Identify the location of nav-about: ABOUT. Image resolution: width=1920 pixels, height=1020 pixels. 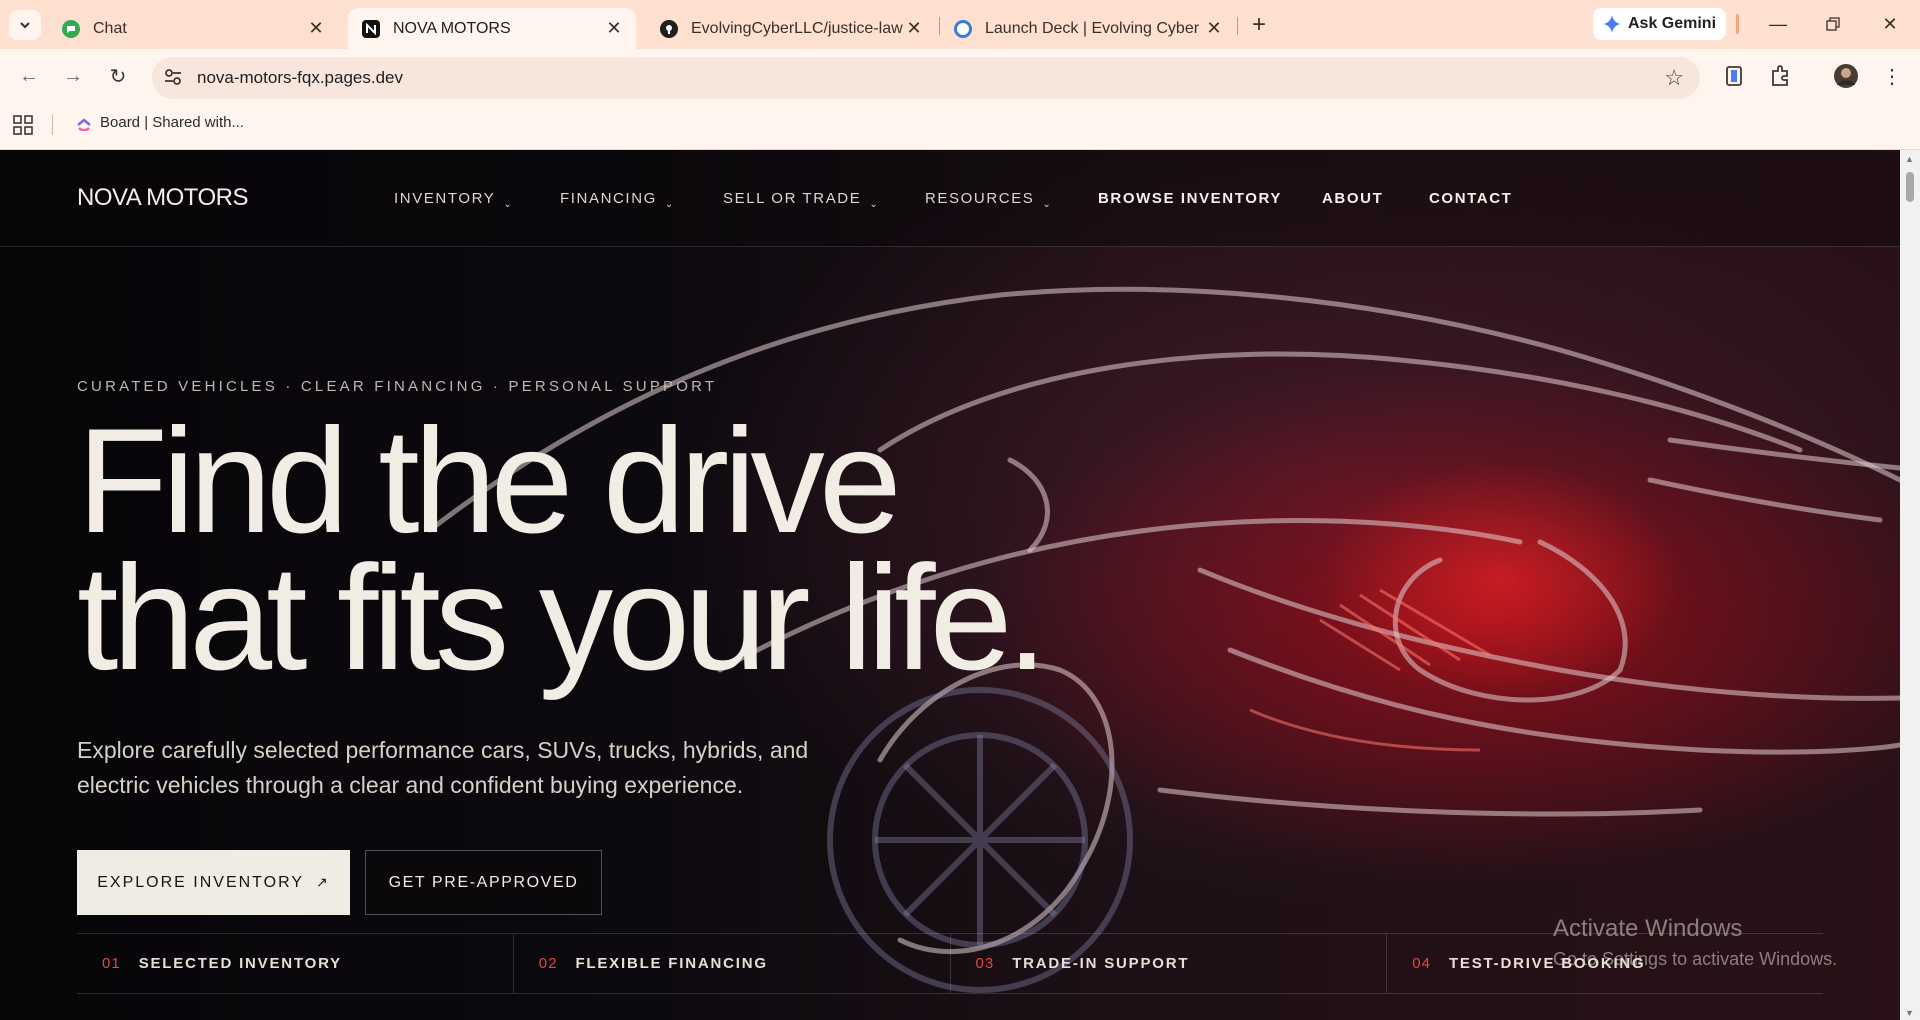
(1352, 198).